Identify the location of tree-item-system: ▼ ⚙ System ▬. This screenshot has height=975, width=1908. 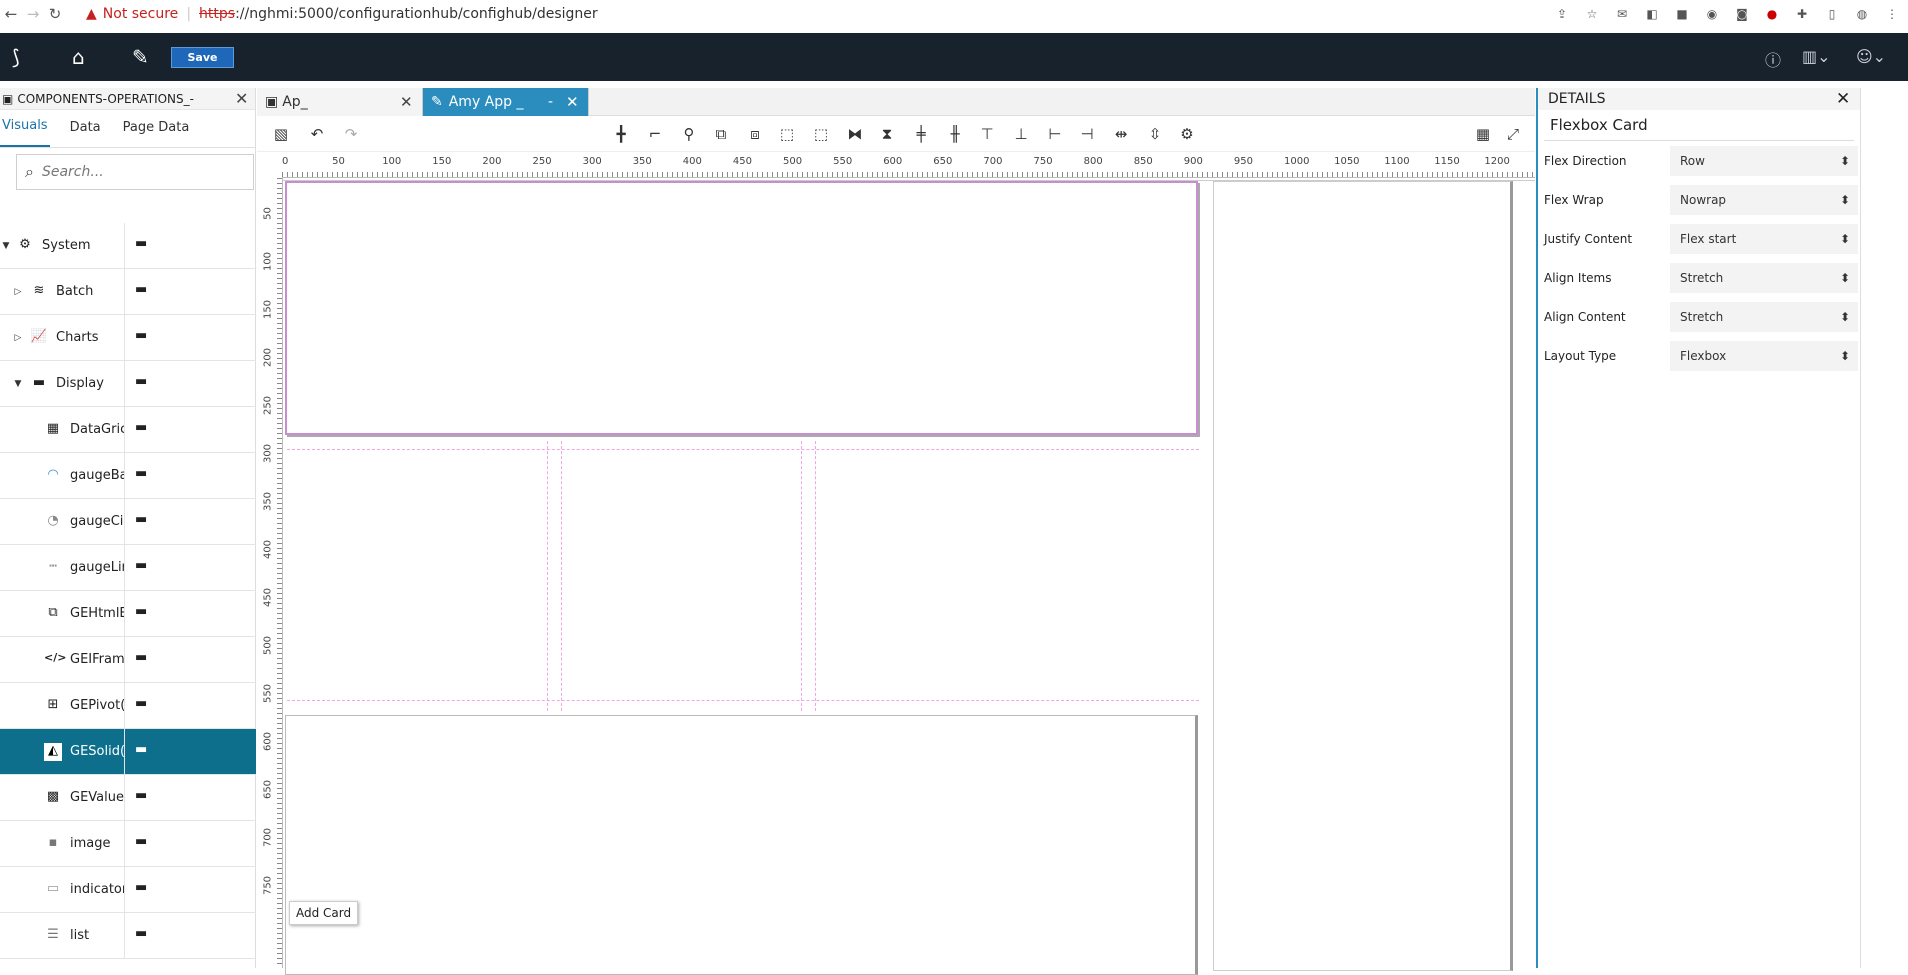
(128, 246).